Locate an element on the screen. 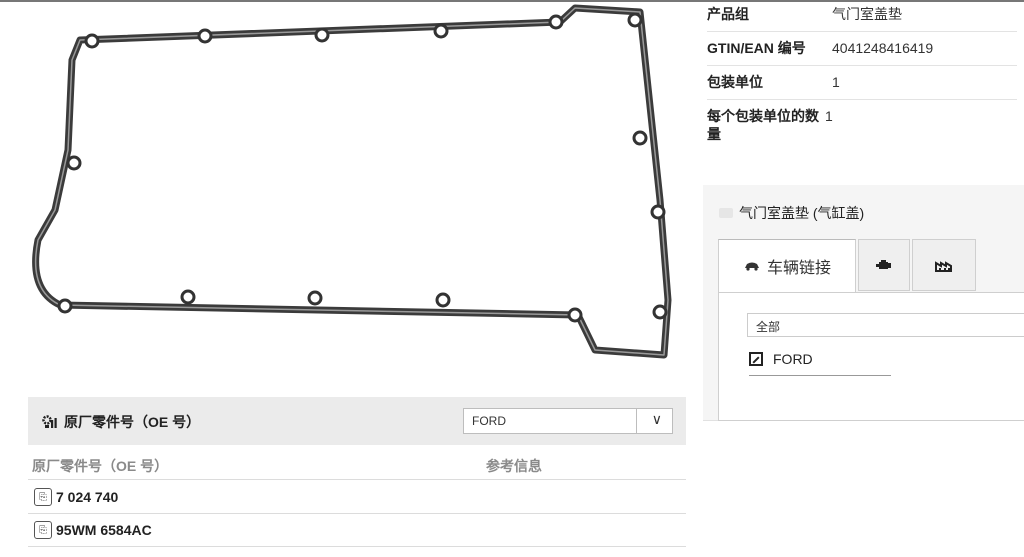 The width and height of the screenshot is (1024, 557). chevron-down-icon: ∨ is located at coordinates (656, 419).